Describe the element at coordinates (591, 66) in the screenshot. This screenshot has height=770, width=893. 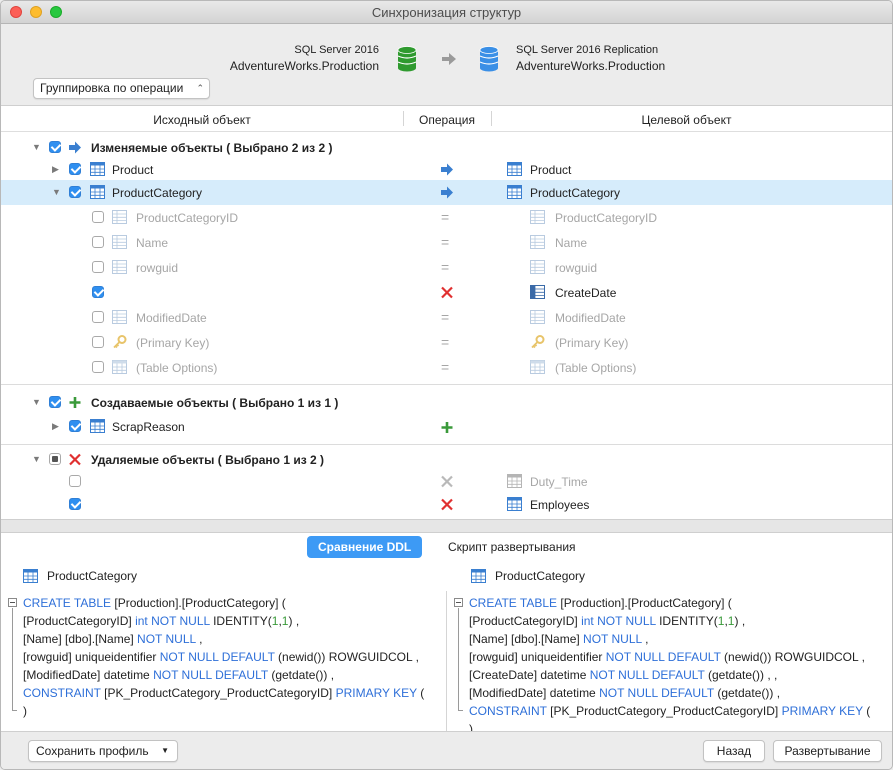
I see `target-database: AdventureWorks.Production` at that location.